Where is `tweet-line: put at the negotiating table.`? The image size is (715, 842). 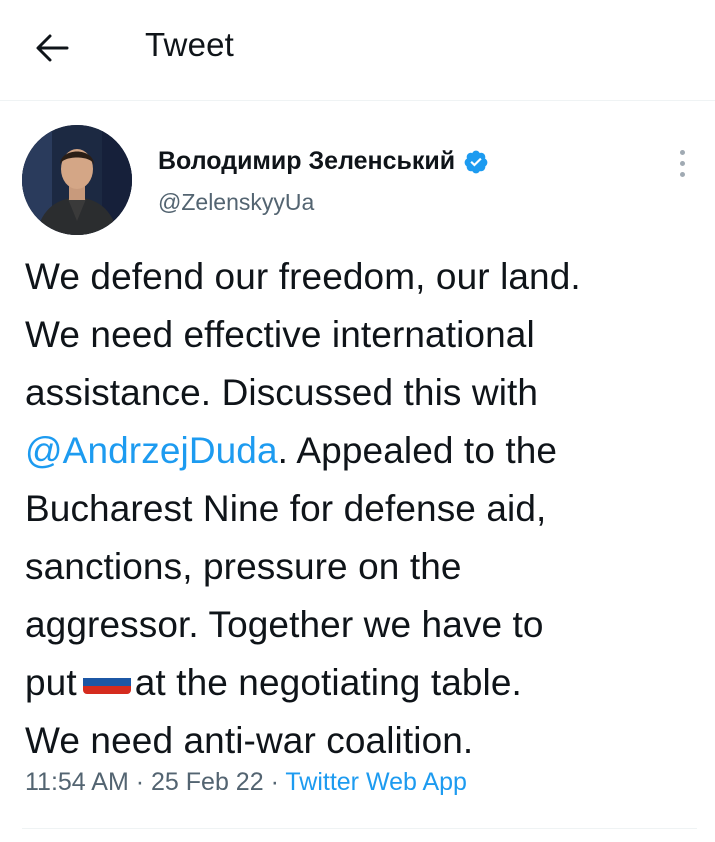 tweet-line: put at the negotiating table. is located at coordinates (362, 683).